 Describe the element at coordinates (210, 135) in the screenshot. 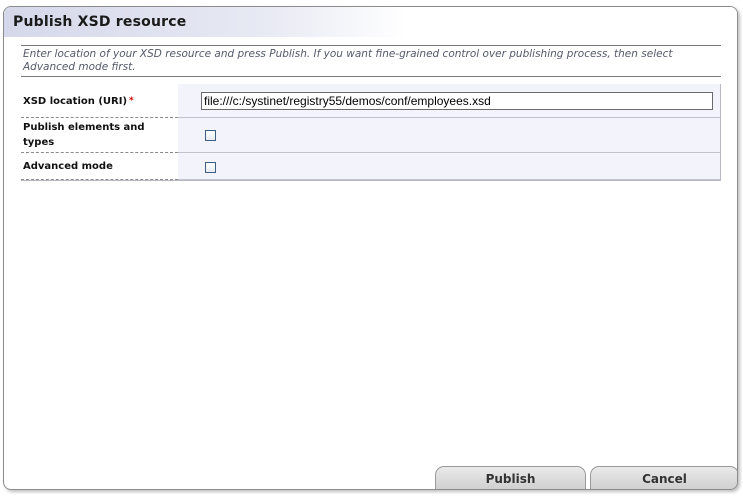

I see `publish-elements-checkbox` at that location.